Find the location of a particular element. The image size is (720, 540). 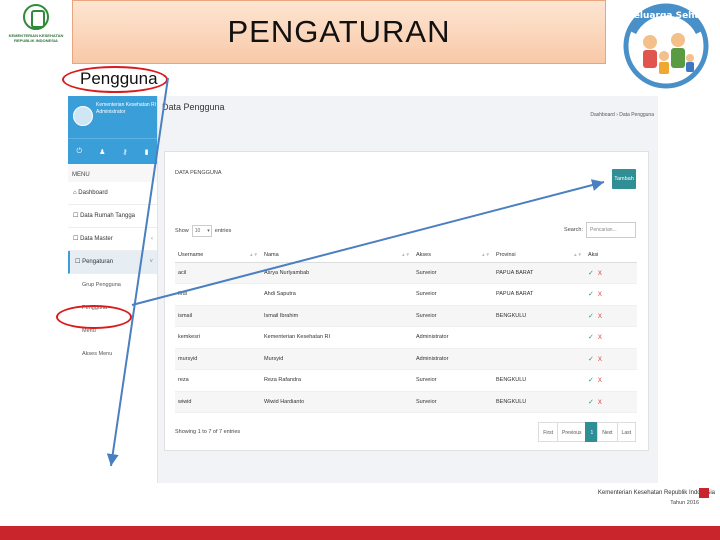

annotation-oval-label is located at coordinates (115, 79).